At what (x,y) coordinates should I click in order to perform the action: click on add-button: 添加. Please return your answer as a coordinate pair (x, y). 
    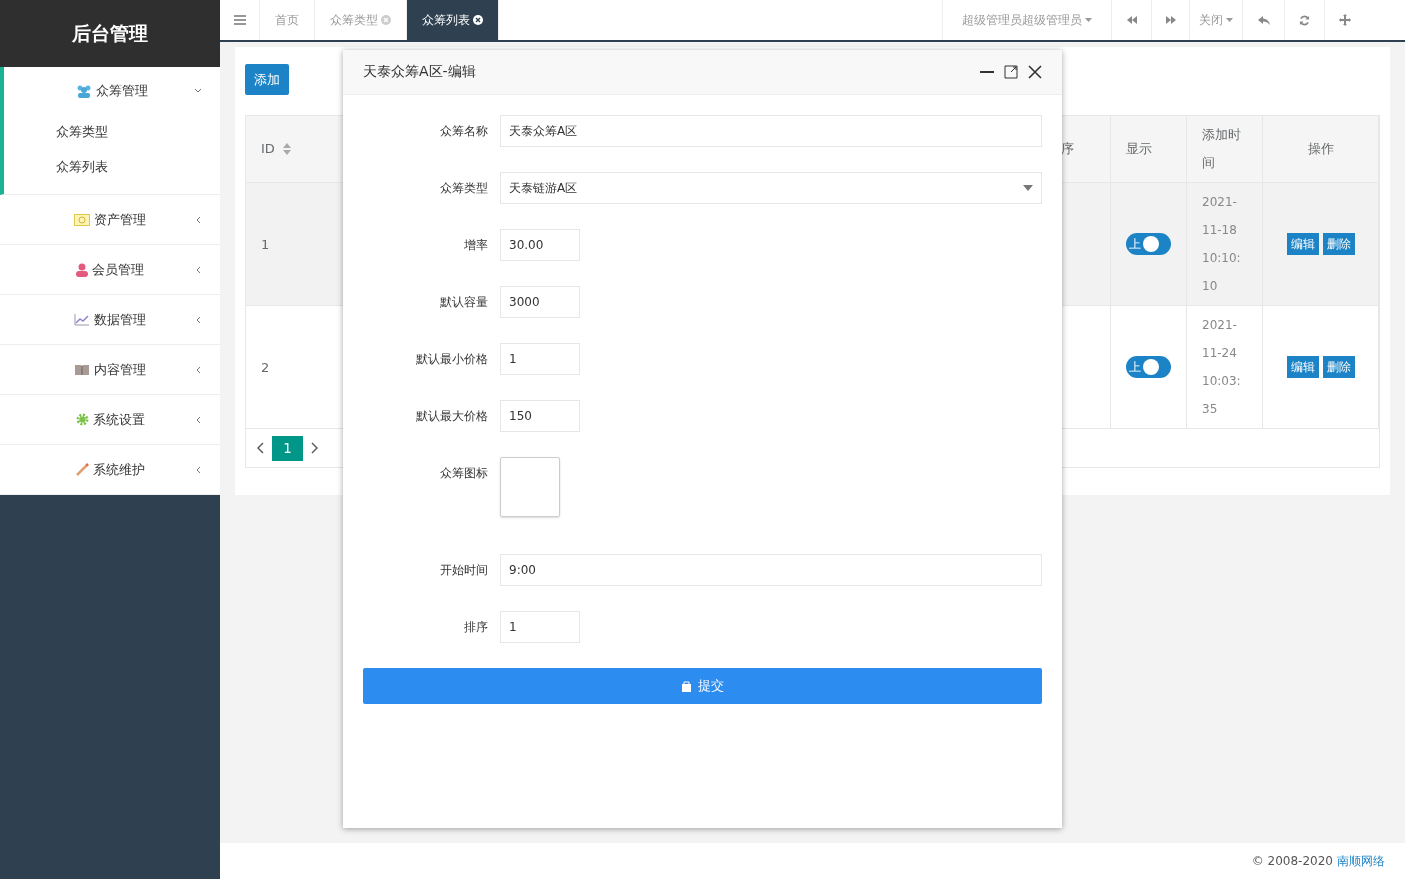
    Looking at the image, I should click on (267, 79).